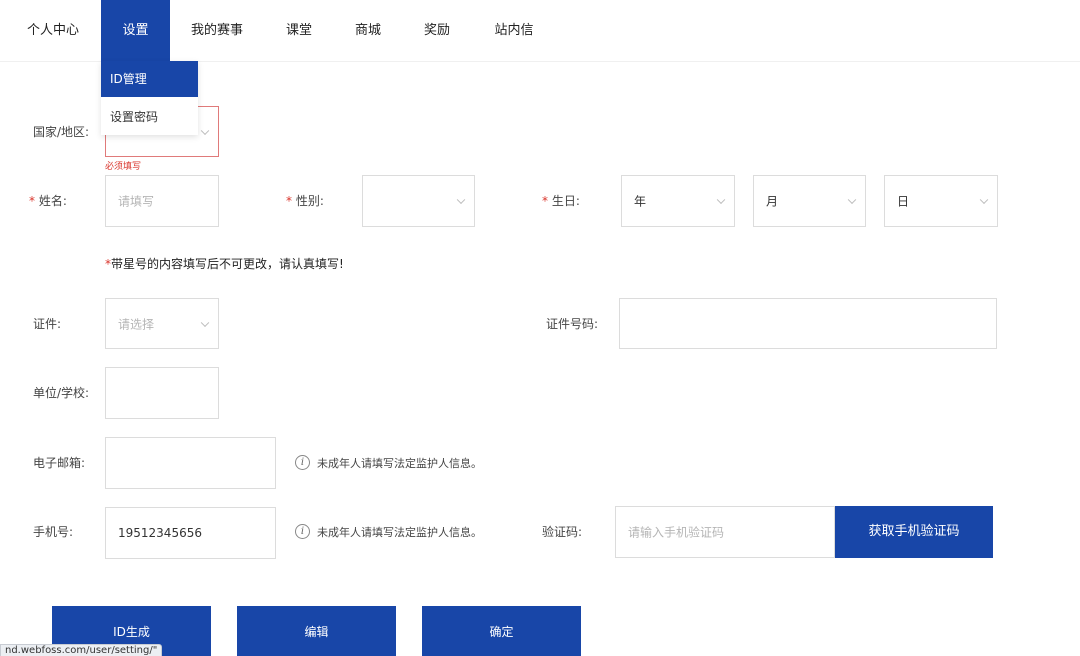  I want to click on country-error: 必须填写, so click(123, 167).